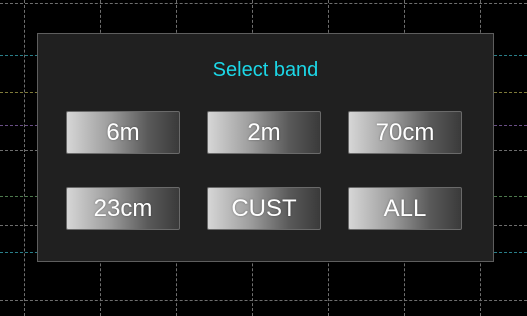 This screenshot has height=316, width=527. What do you see at coordinates (24, 158) in the screenshot?
I see `grid-line-vertical` at bounding box center [24, 158].